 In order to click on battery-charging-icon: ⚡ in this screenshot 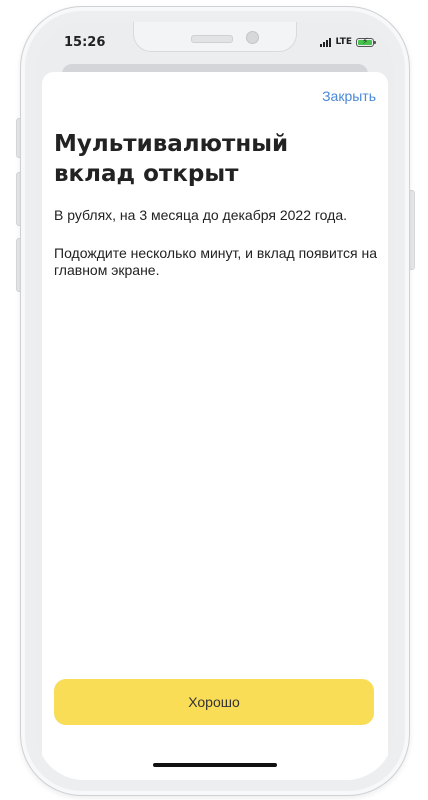, I will do `click(366, 41)`.